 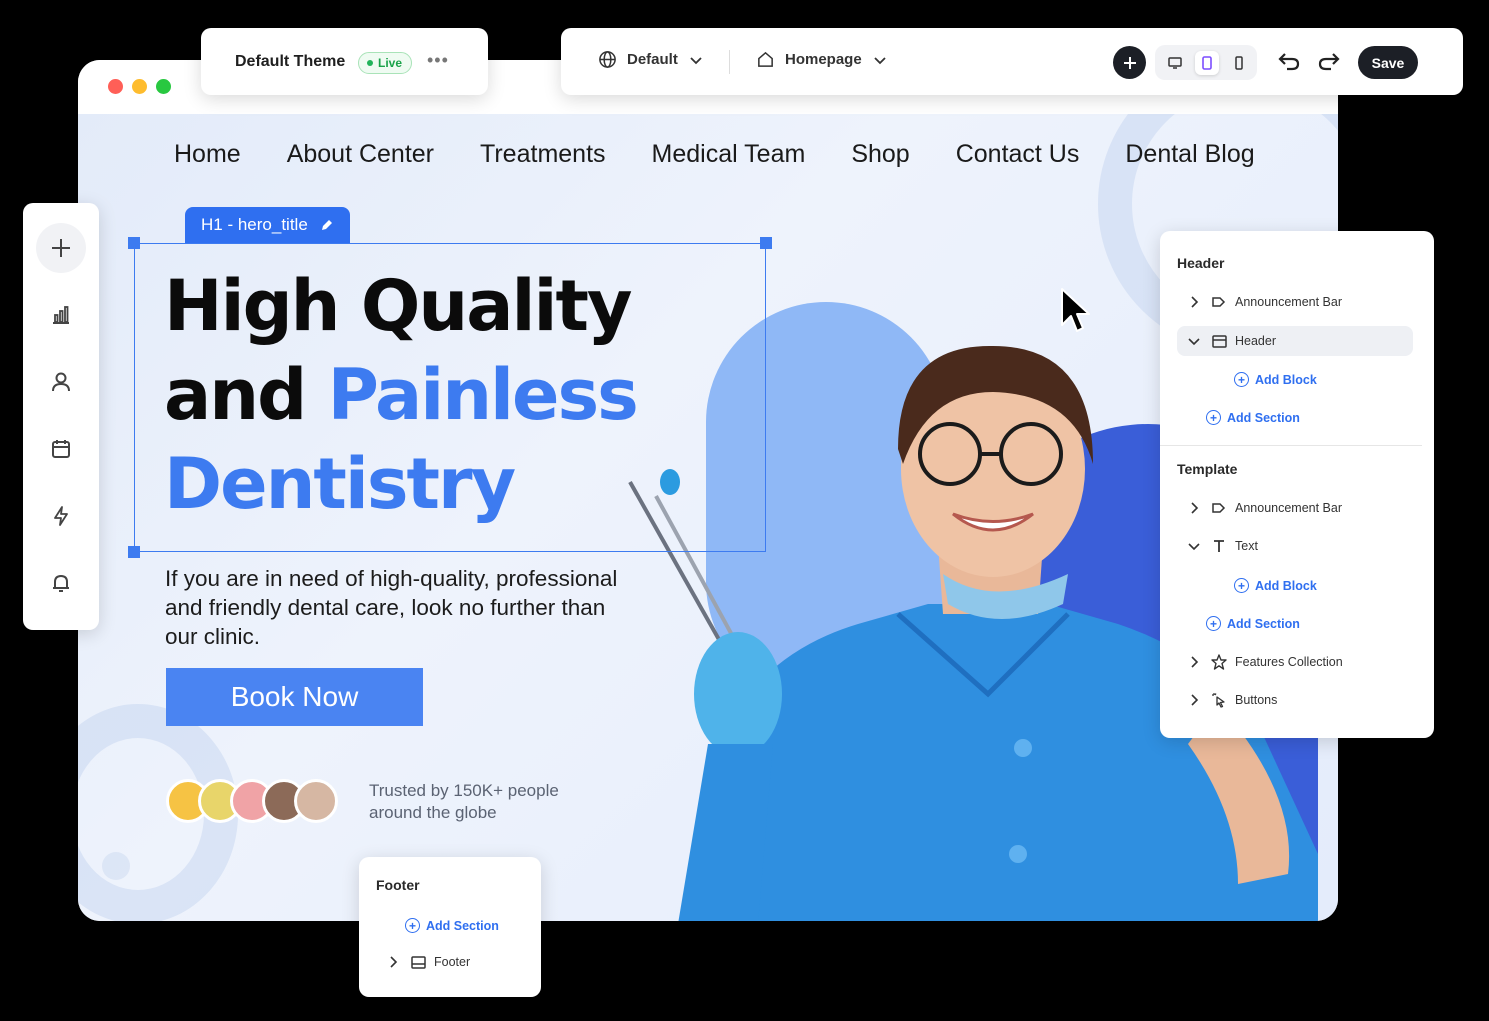 What do you see at coordinates (316, 801) in the screenshot?
I see `avatar` at bounding box center [316, 801].